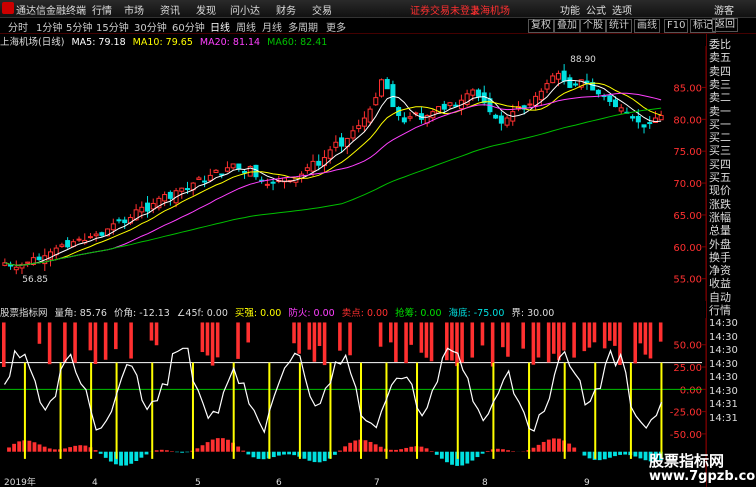 This screenshot has width=756, height=487. I want to click on user-label: 游客, so click(724, 9).